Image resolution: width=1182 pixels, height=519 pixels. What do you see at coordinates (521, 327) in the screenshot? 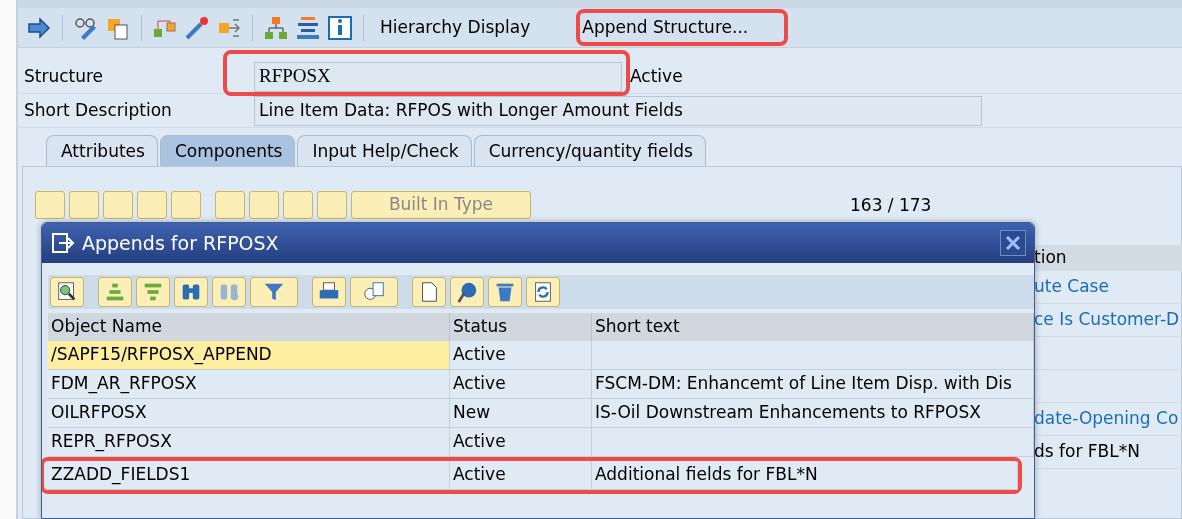
I see `column-header: Status` at bounding box center [521, 327].